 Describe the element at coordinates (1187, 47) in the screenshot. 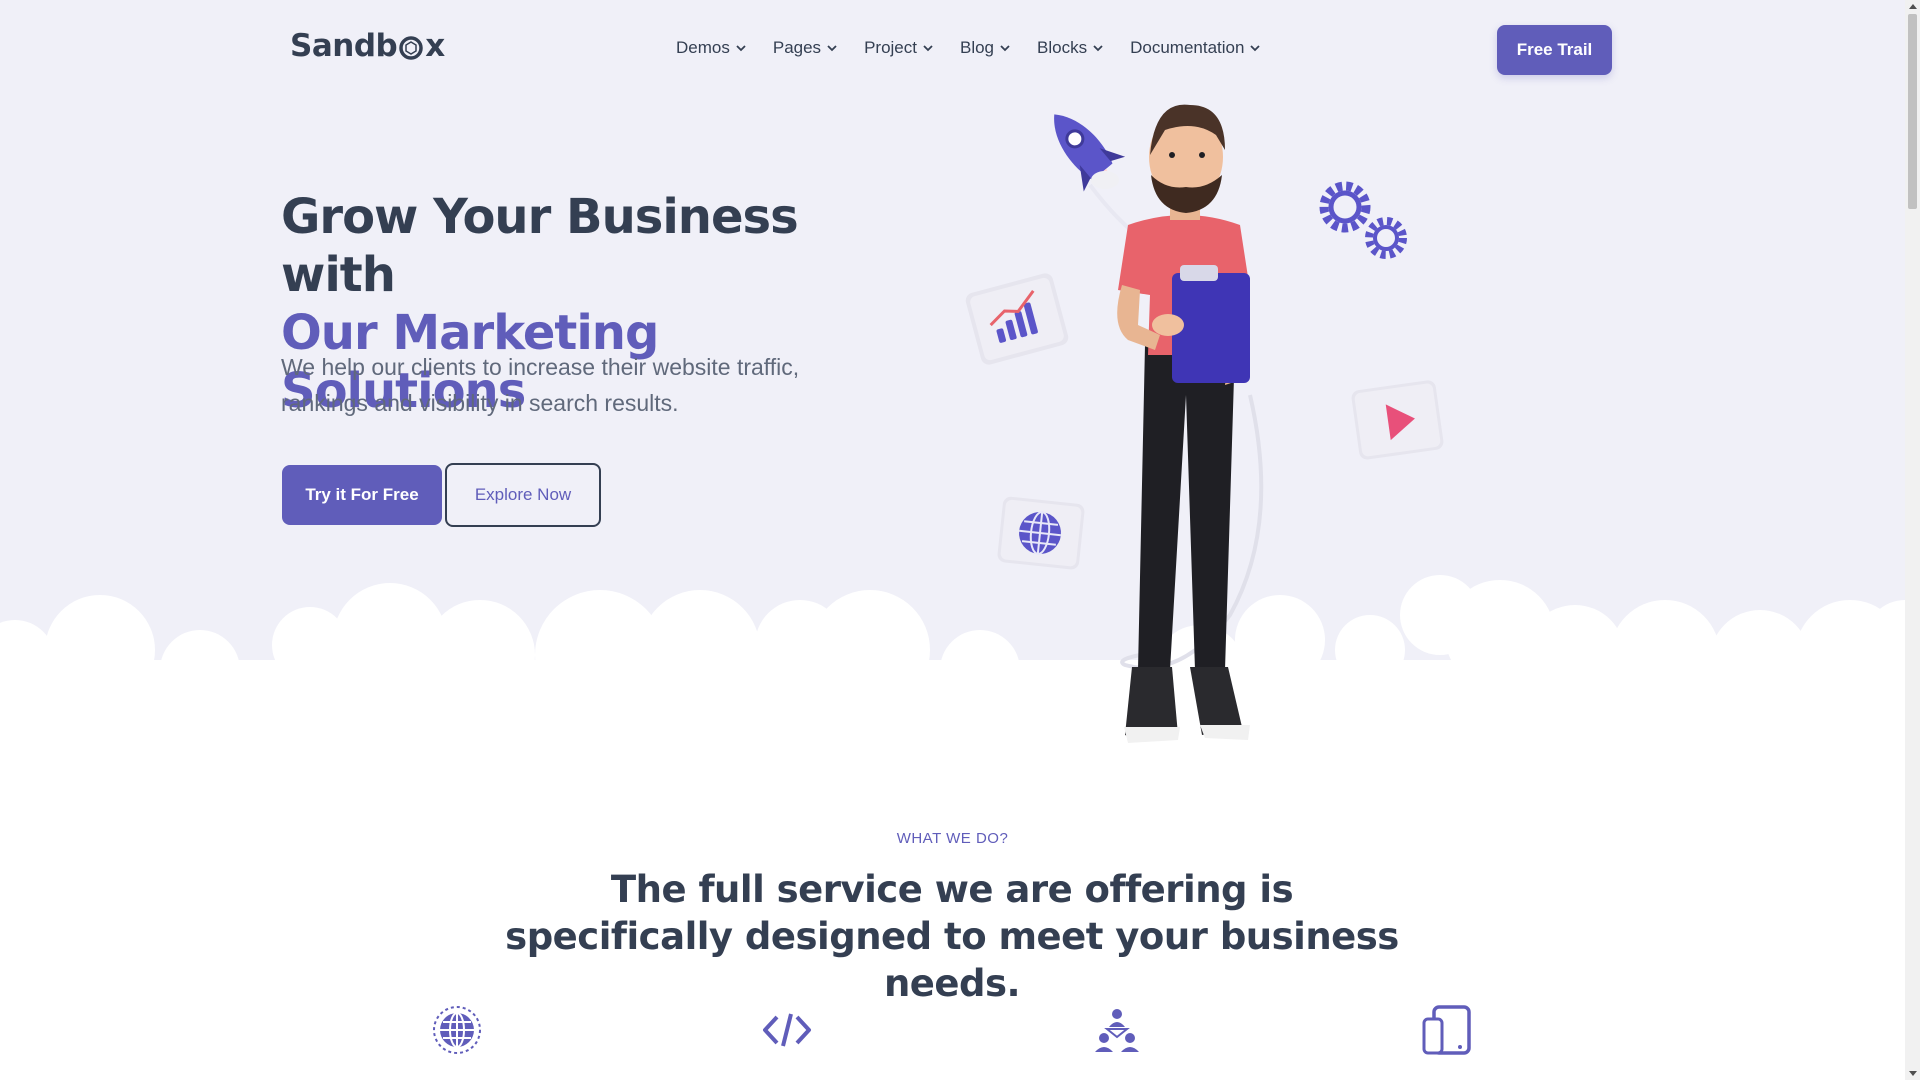

I see `nav-item-label: Documentation` at that location.